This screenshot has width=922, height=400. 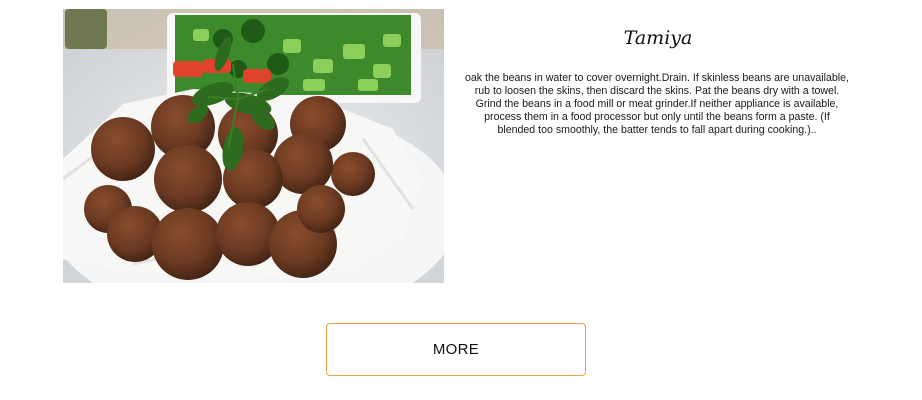 What do you see at coordinates (658, 38) in the screenshot?
I see `recipe-title: Tamiya` at bounding box center [658, 38].